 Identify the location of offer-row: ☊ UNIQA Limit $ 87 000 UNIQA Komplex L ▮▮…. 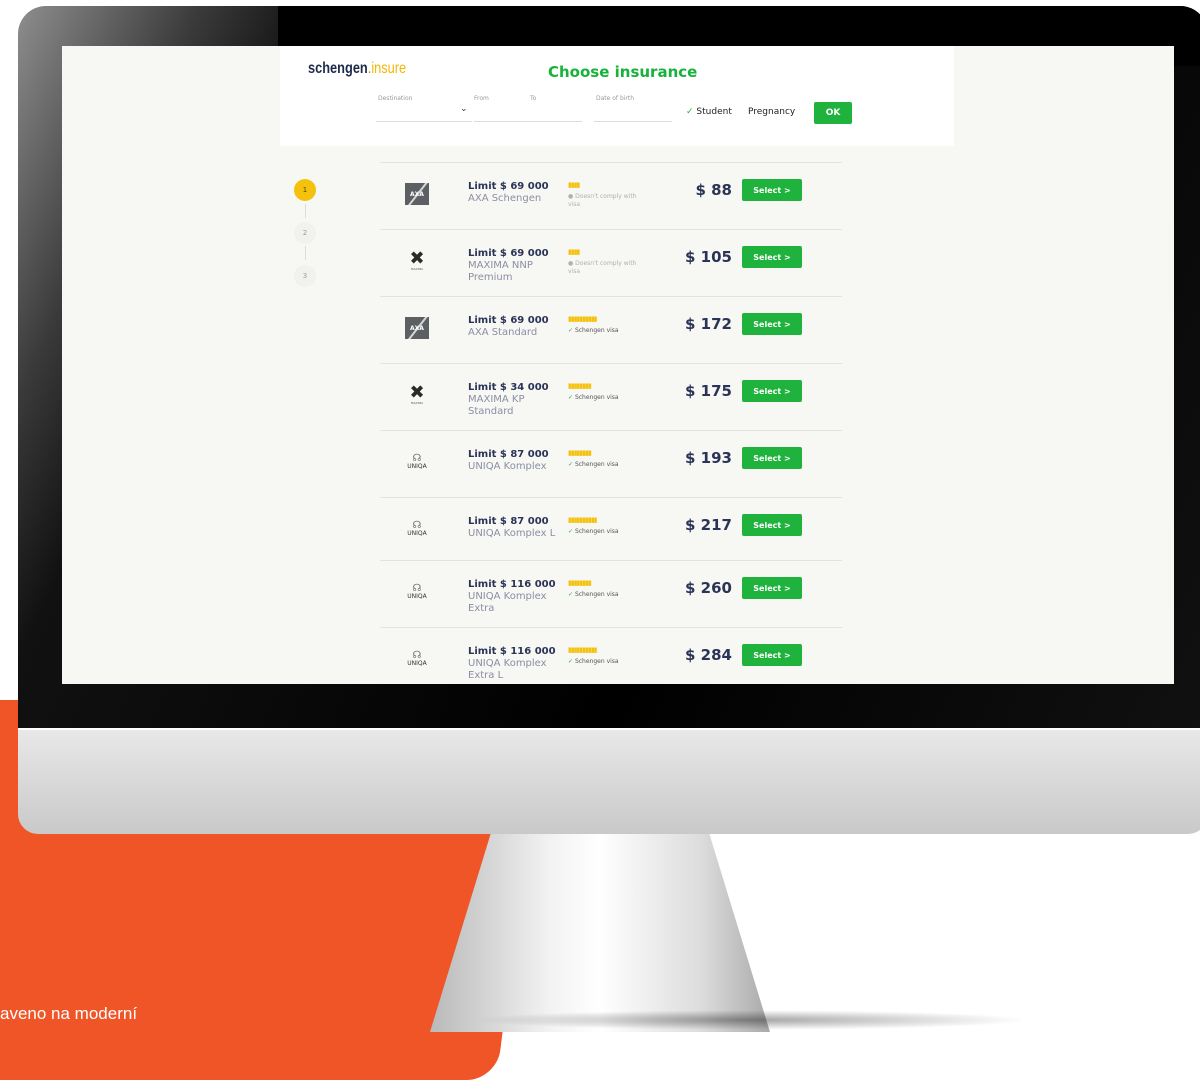
(611, 528).